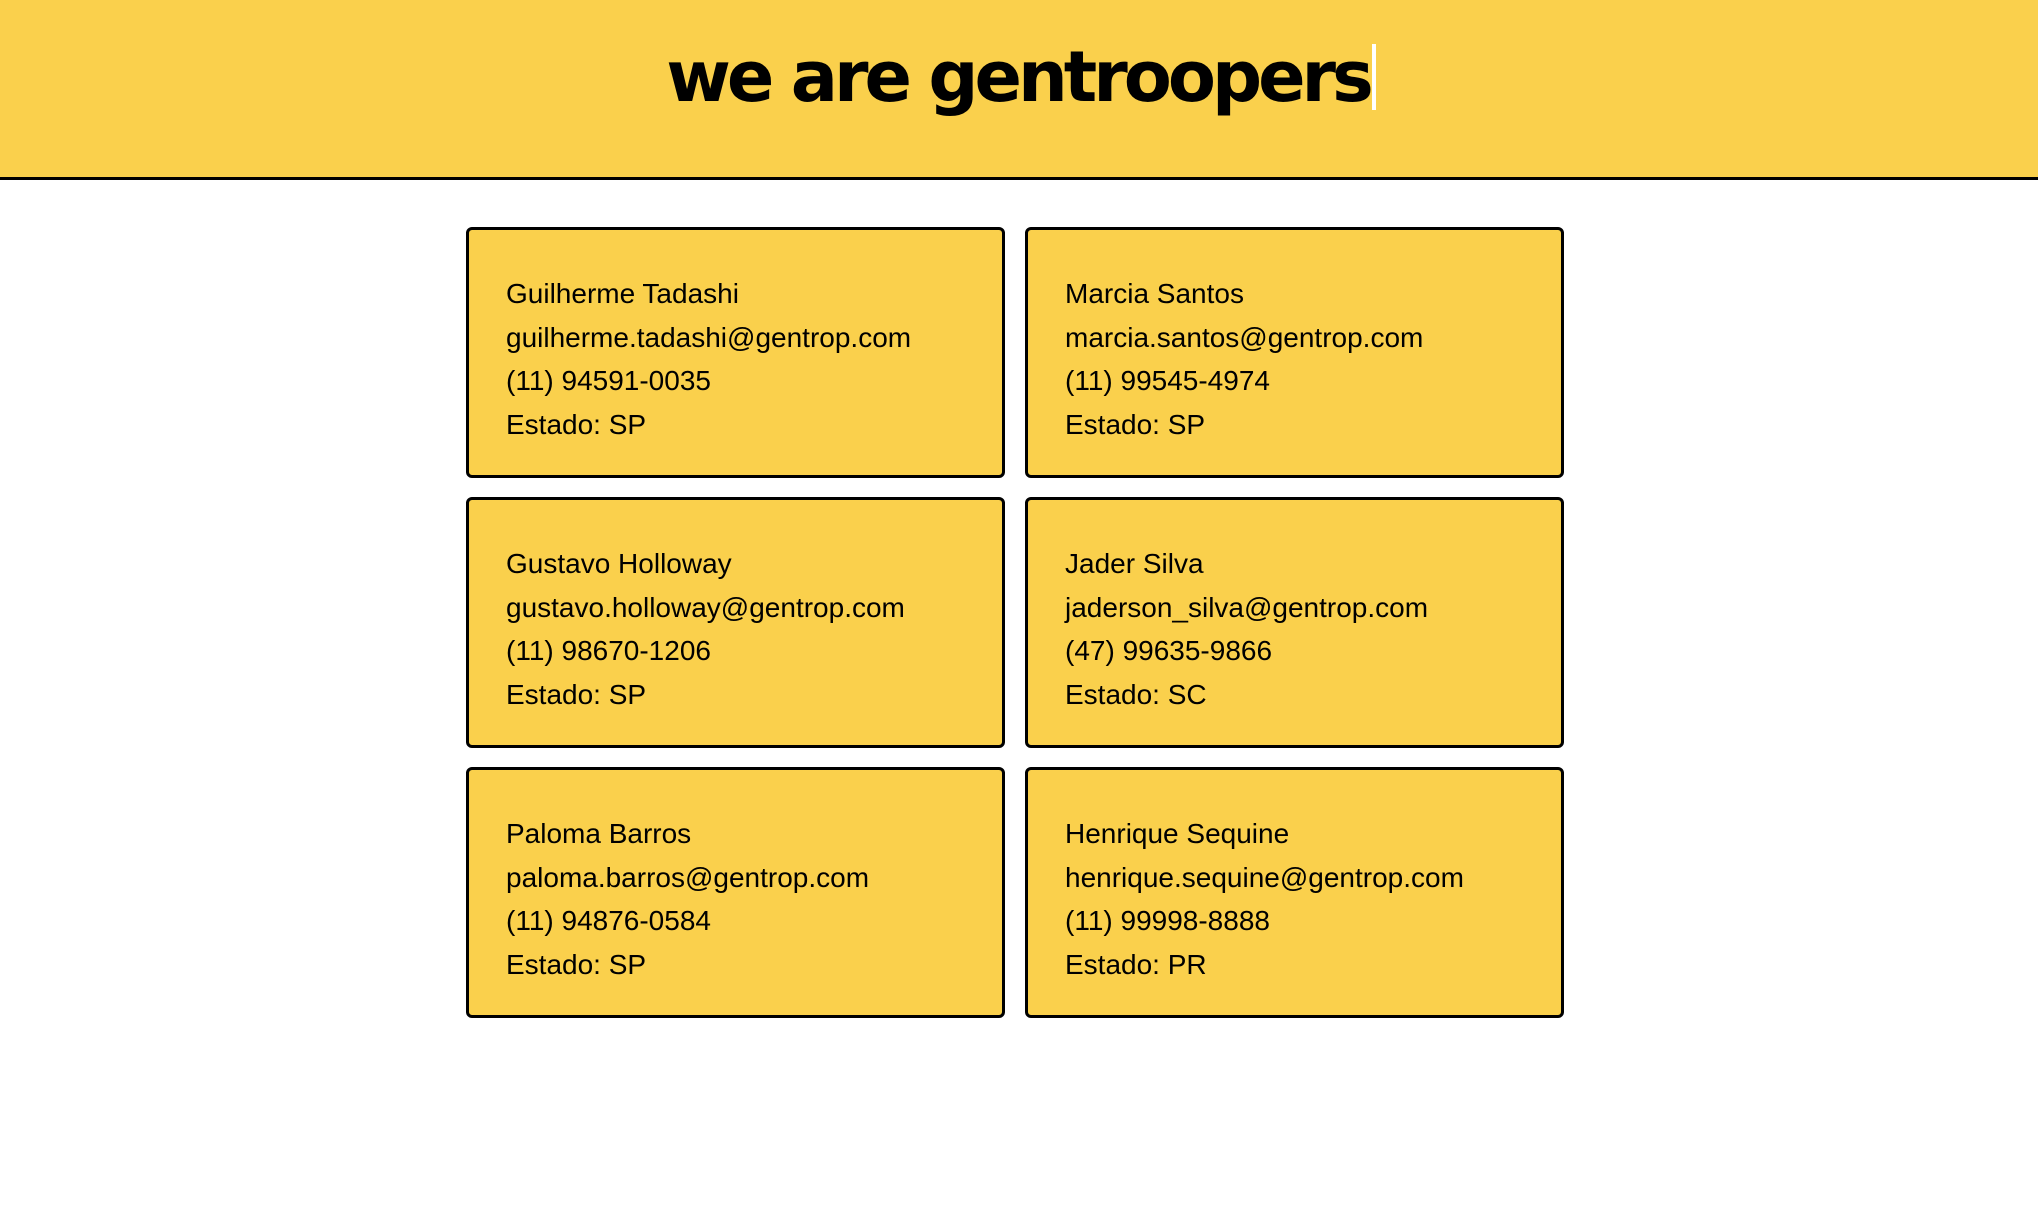 This screenshot has width=2038, height=1222. What do you see at coordinates (1264, 877) in the screenshot?
I see `contact-email: henrique.sequine@gentrop.com` at bounding box center [1264, 877].